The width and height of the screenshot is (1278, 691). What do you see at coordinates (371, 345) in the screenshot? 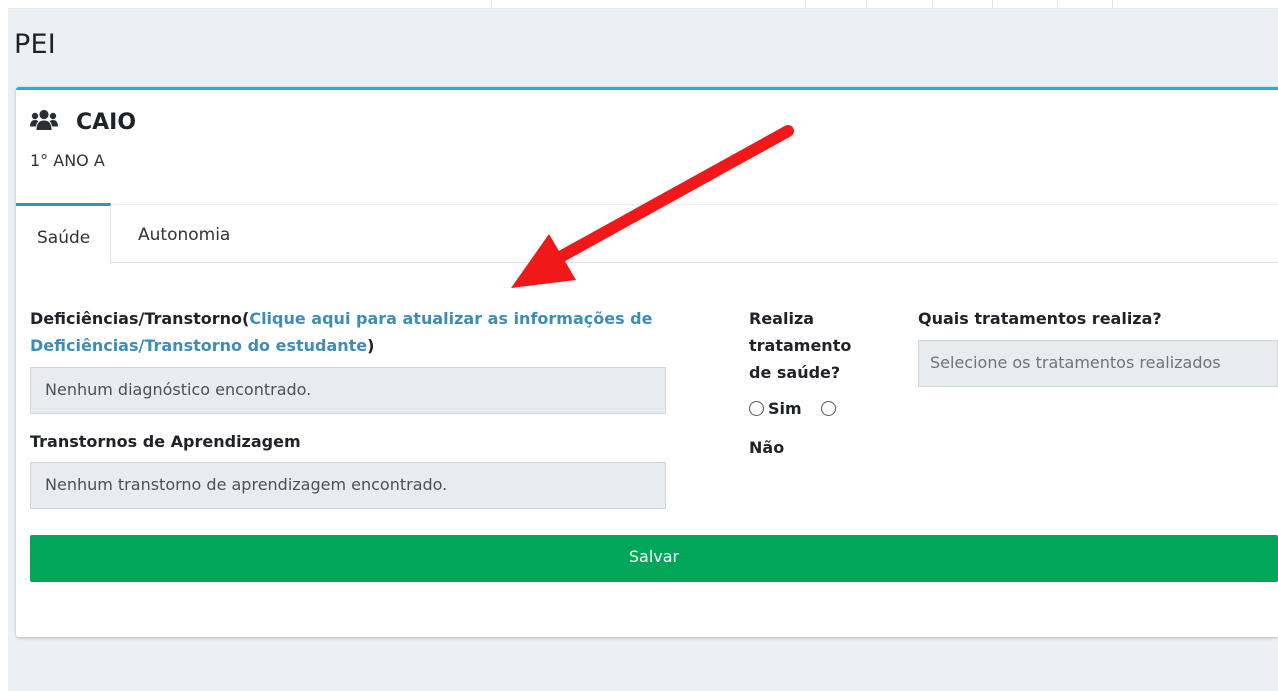
I see `deficiencias-label-close: )` at bounding box center [371, 345].